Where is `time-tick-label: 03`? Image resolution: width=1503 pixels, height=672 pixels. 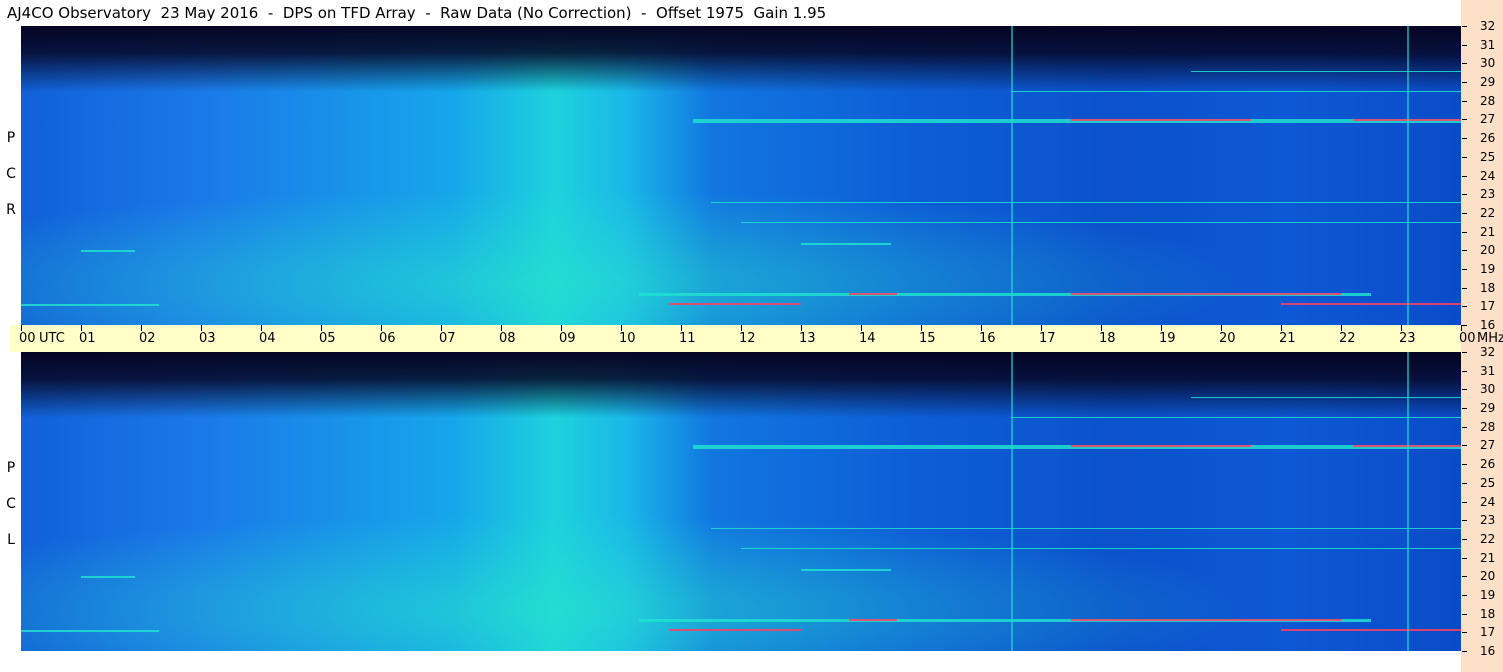 time-tick-label: 03 is located at coordinates (207, 338).